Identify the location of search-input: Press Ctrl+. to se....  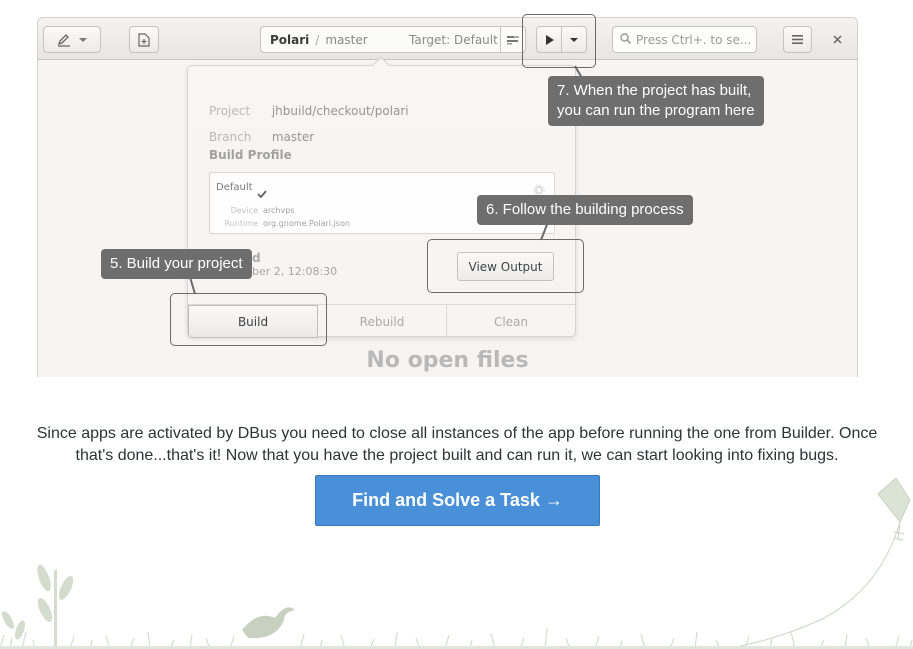
(684, 39).